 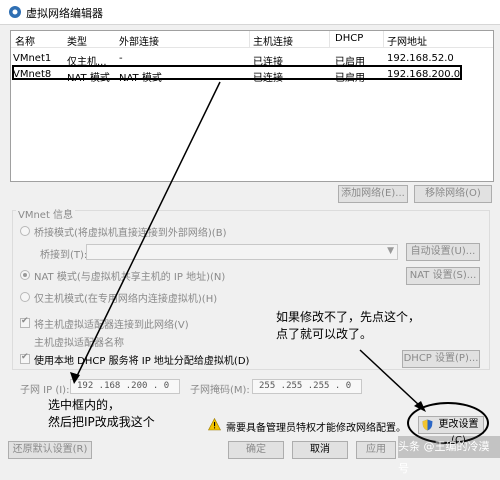 What do you see at coordinates (214, 424) in the screenshot?
I see `warning-icon` at bounding box center [214, 424].